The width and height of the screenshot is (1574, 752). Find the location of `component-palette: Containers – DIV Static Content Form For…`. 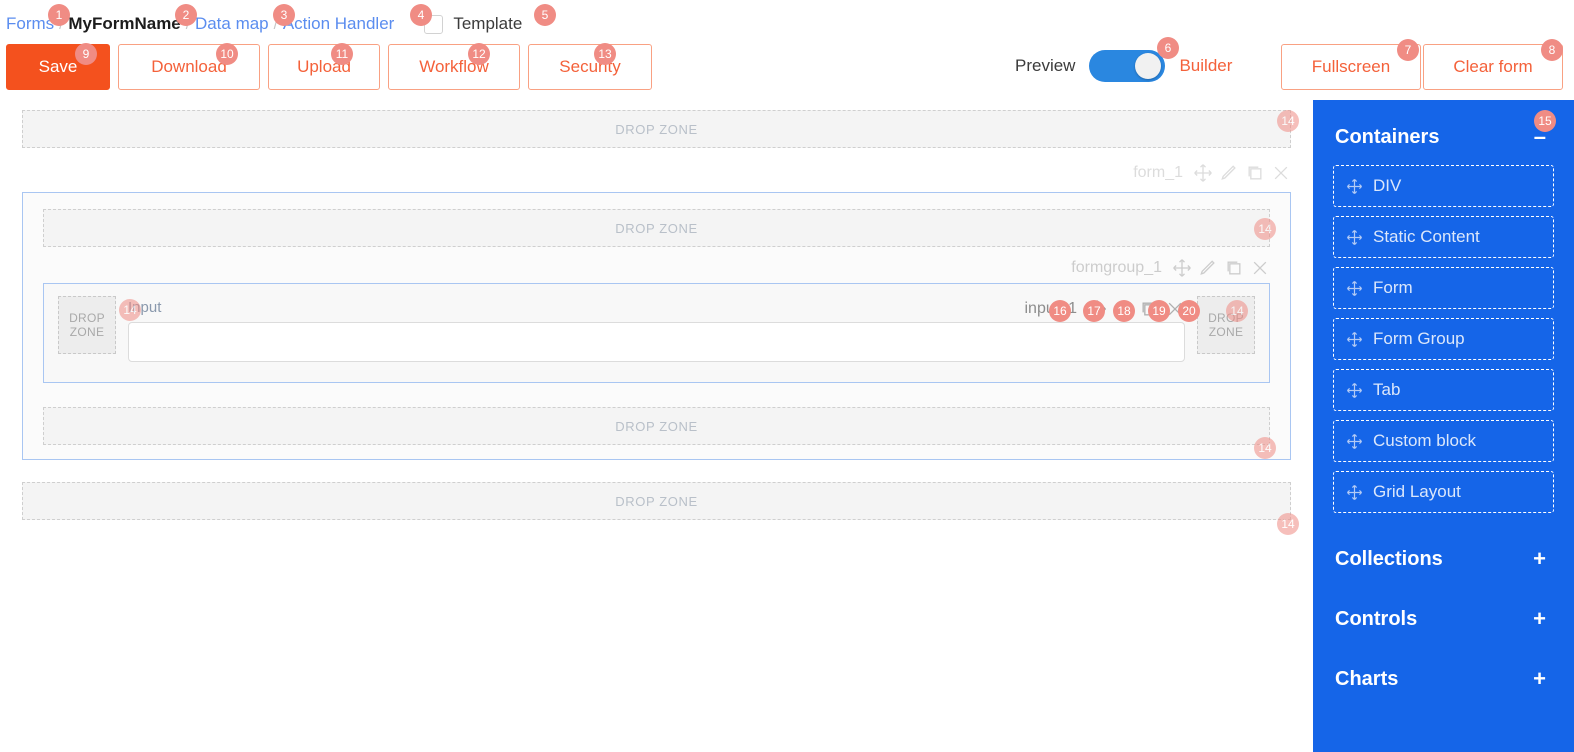

component-palette: Containers – DIV Static Content Form For… is located at coordinates (1443, 426).